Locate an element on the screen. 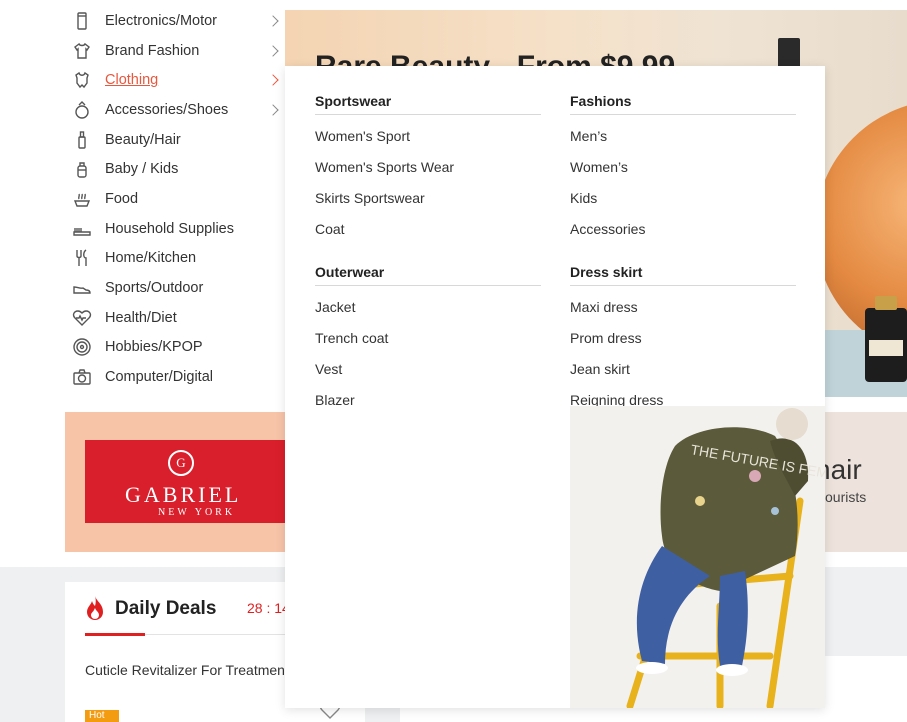 The height and width of the screenshot is (722, 907). category-item-food: Food is located at coordinates (175, 199).